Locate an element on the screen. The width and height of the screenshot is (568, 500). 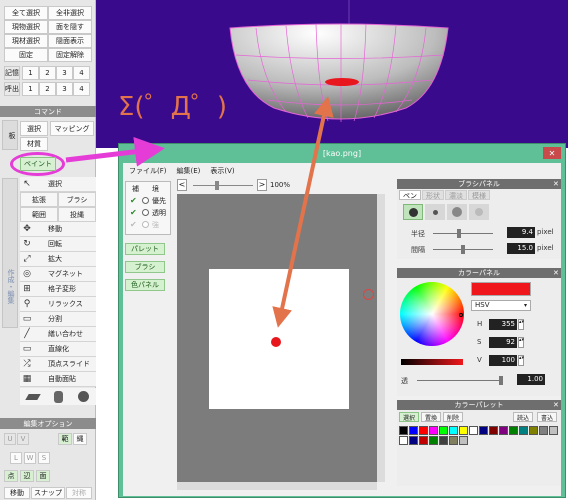
brush-tab-shade: 濃淡 is located at coordinates (456, 195).